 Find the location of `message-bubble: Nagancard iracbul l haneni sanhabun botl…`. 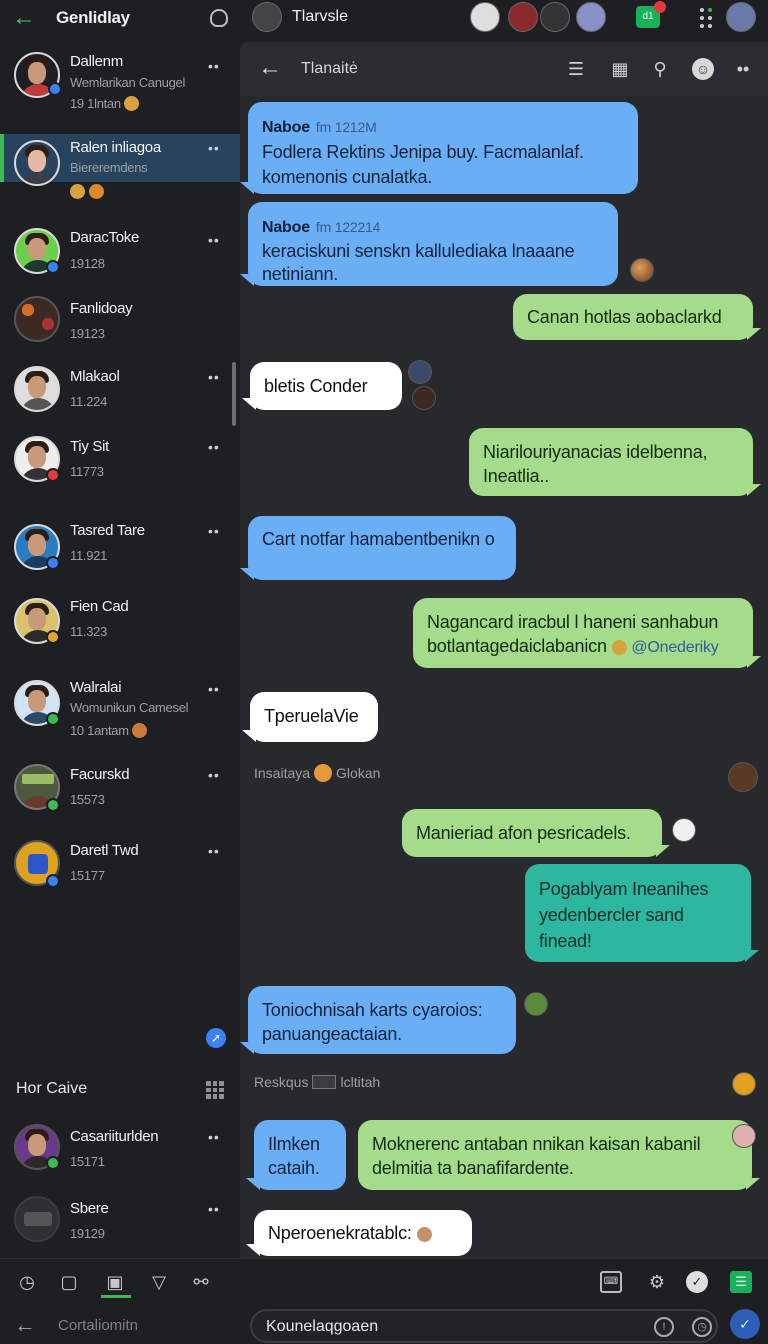

message-bubble: Nagancard iracbul l haneni sanhabun botl… is located at coordinates (587, 633).